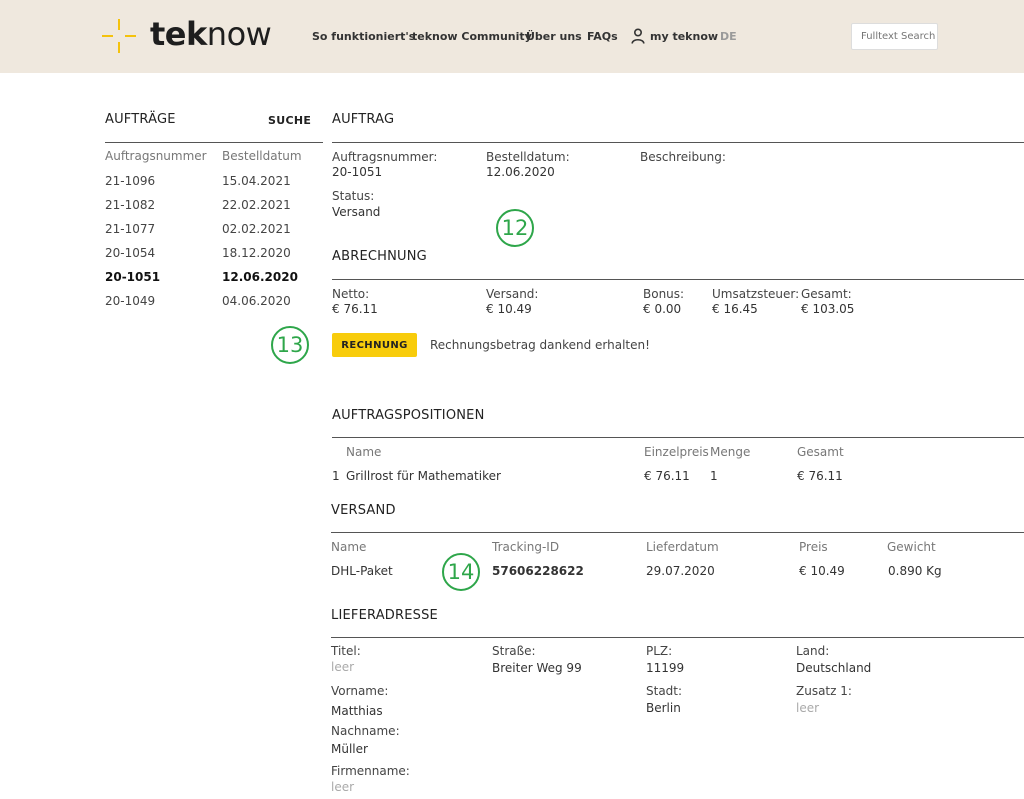 Image resolution: width=1024 pixels, height=799 pixels. What do you see at coordinates (130, 301) in the screenshot?
I see `order-number: 20-1049` at bounding box center [130, 301].